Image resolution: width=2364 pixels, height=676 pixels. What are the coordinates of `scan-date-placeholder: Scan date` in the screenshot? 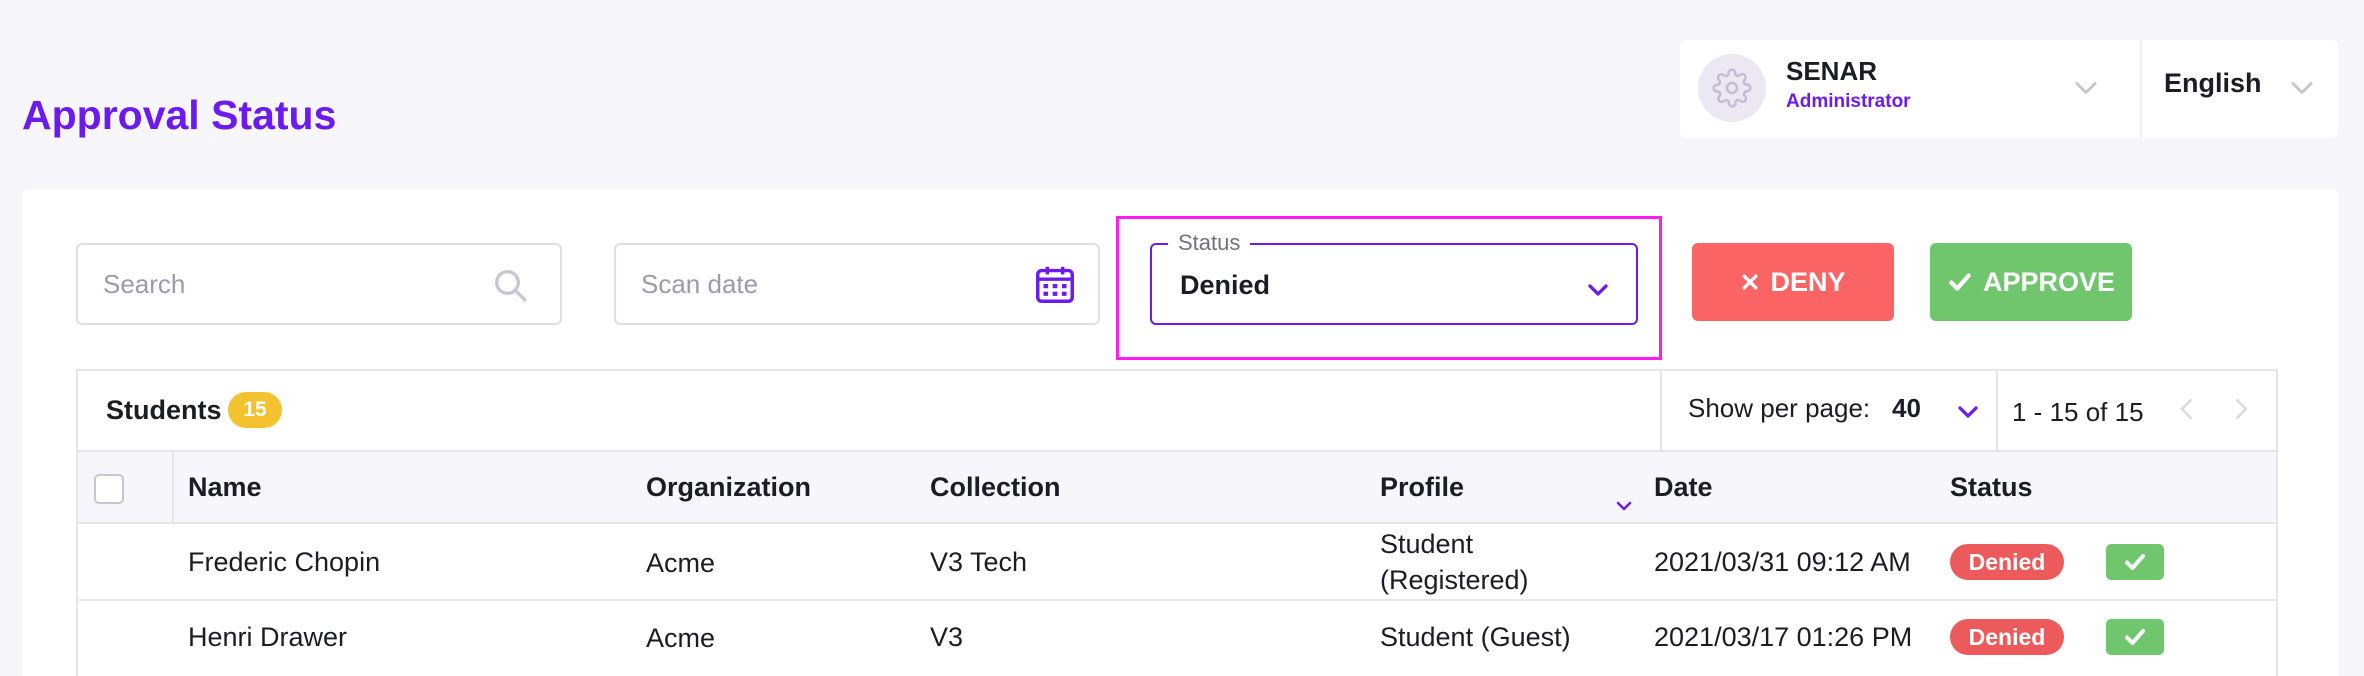 It's located at (700, 284).